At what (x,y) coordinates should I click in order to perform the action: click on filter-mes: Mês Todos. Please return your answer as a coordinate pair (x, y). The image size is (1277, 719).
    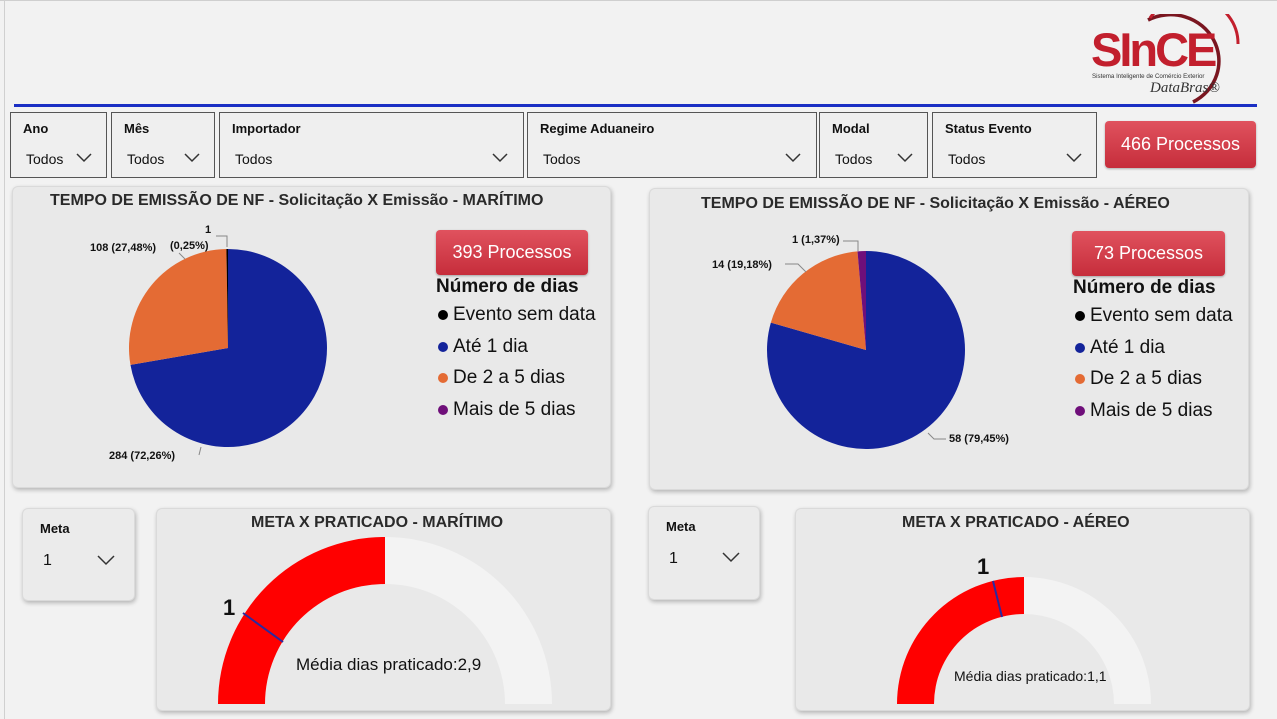
    Looking at the image, I should click on (163, 145).